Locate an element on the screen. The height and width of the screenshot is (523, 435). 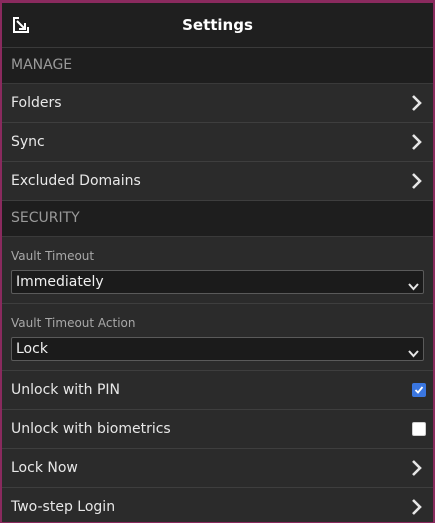
section-heading-security: SECURITY is located at coordinates (217, 219).